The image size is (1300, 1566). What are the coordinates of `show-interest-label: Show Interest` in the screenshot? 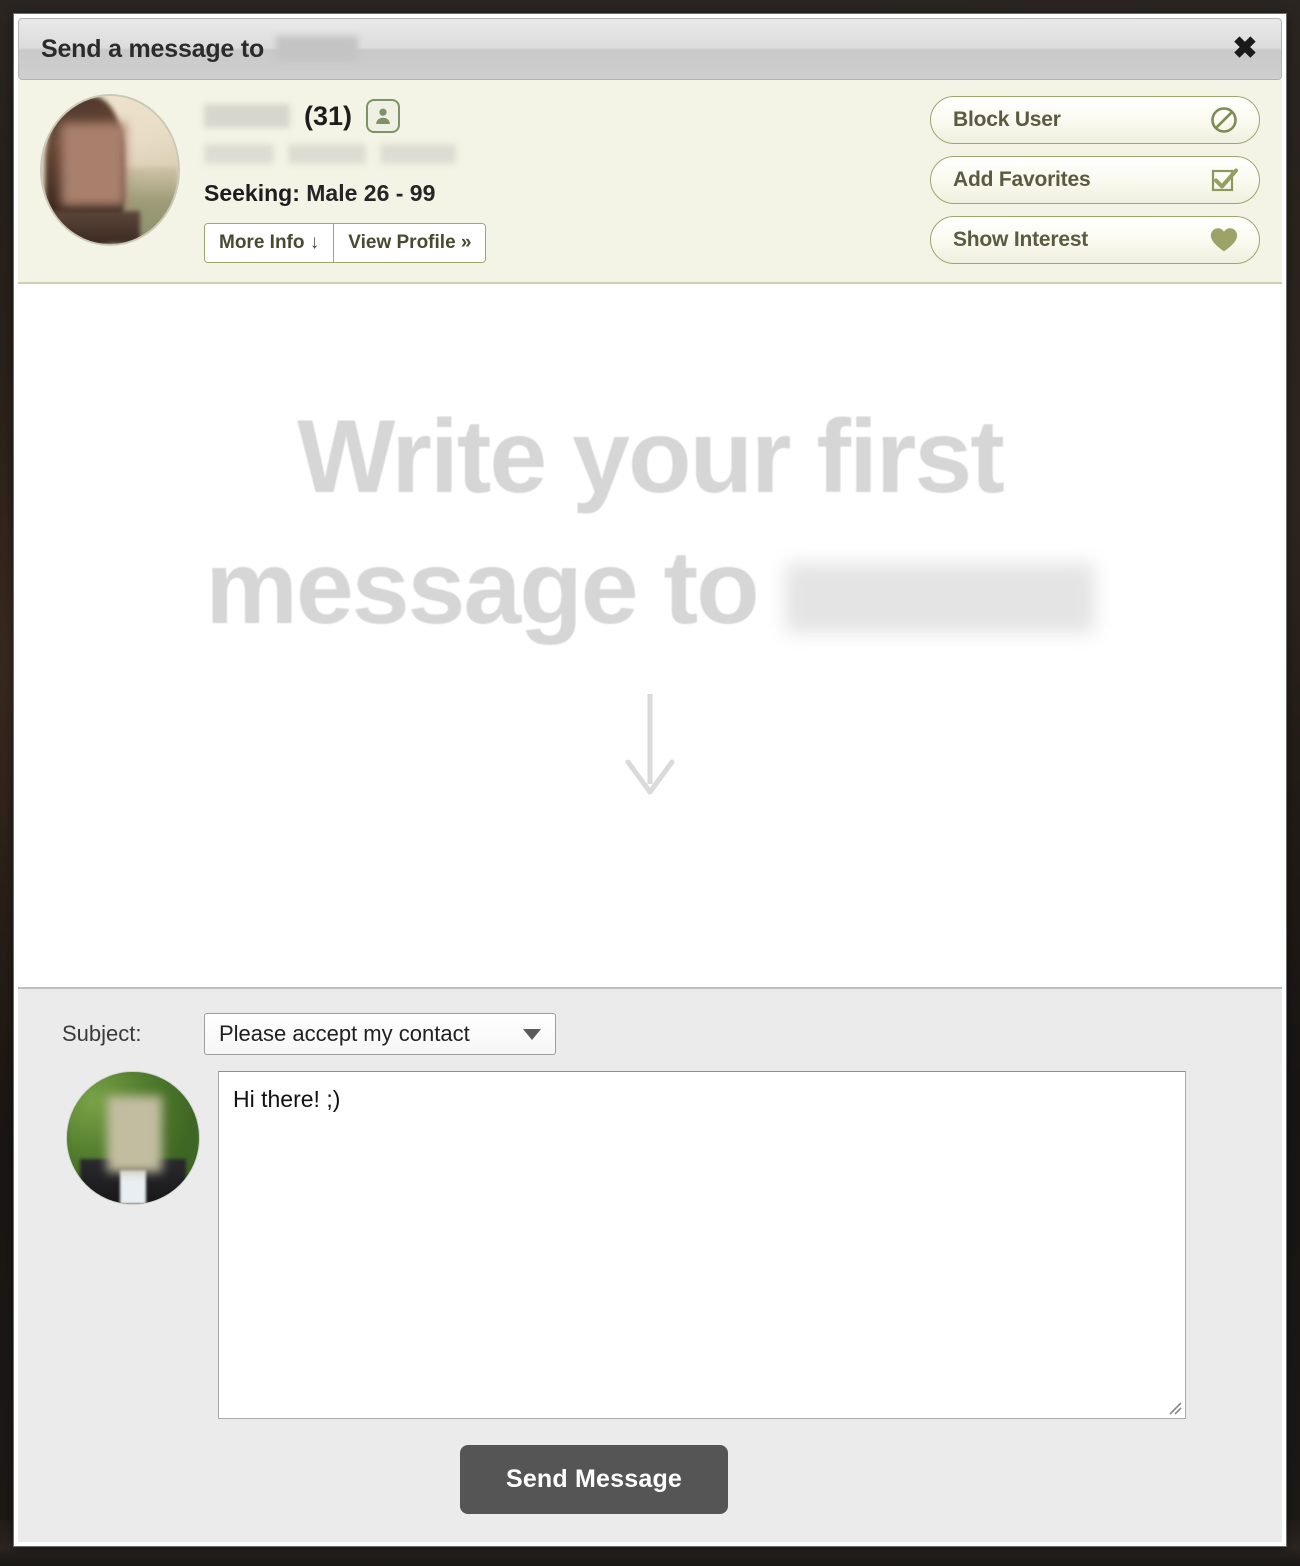 It's located at (1021, 239).